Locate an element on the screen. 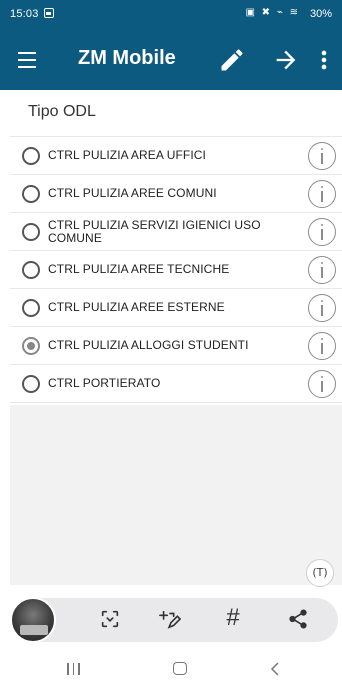  system-status-icons: ▣ ✖ ⌁ ≋ is located at coordinates (272, 12).